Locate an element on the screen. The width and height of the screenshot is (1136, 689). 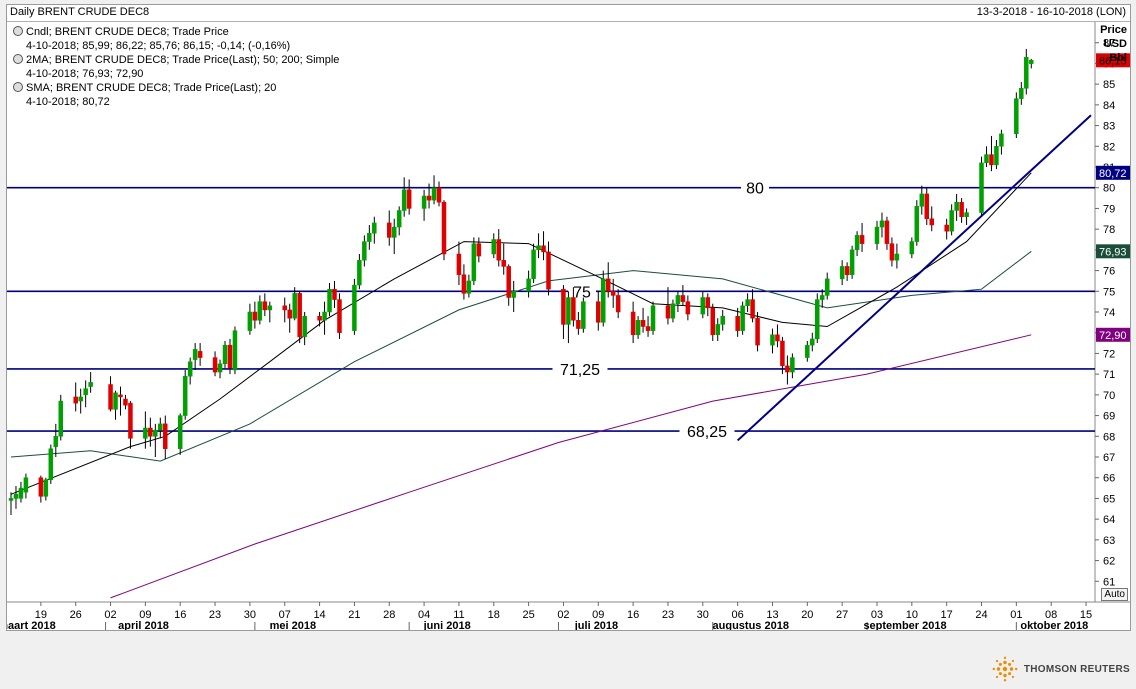
x-tick-label: 02 is located at coordinates (110, 615).